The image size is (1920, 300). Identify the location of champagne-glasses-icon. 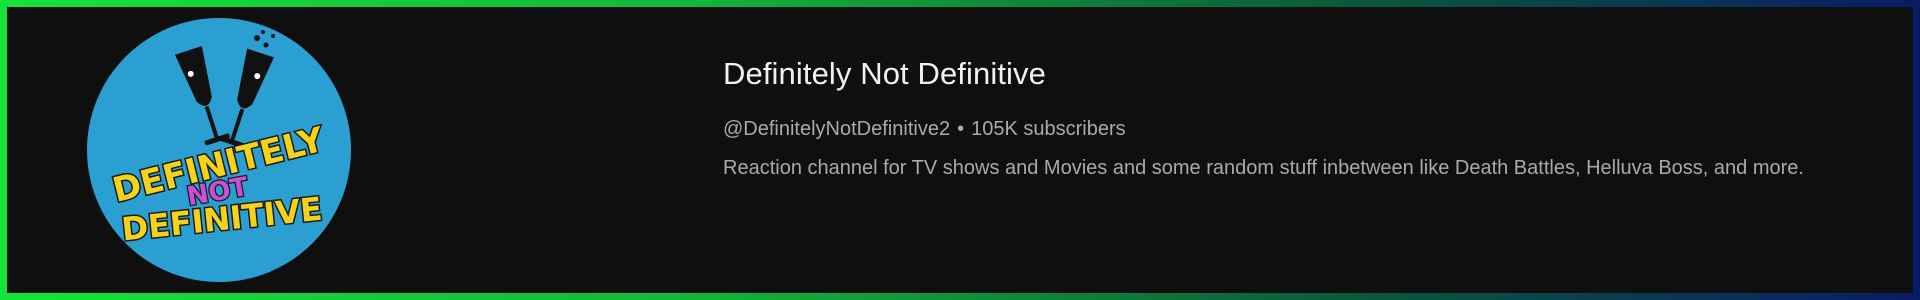
(224, 89).